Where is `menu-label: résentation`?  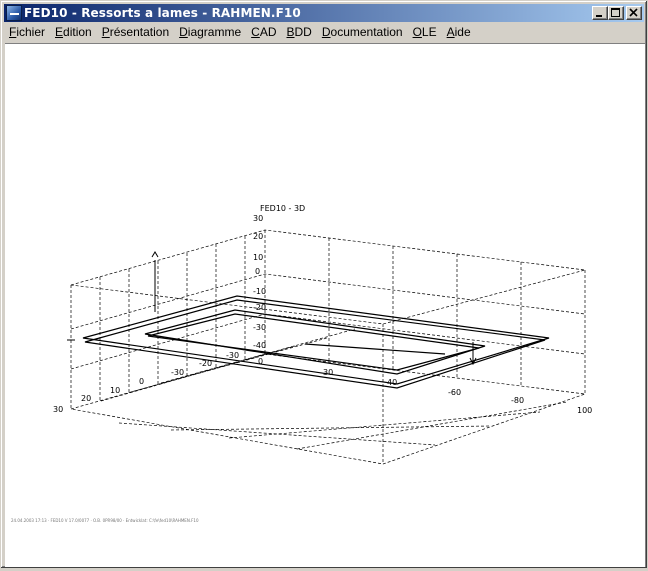 menu-label: résentation is located at coordinates (139, 32).